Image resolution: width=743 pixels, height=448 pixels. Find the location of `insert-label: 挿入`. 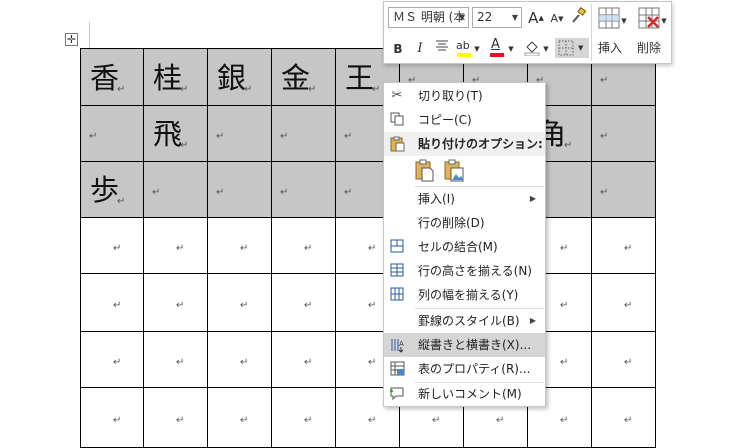

insert-label: 挿入 is located at coordinates (610, 47).